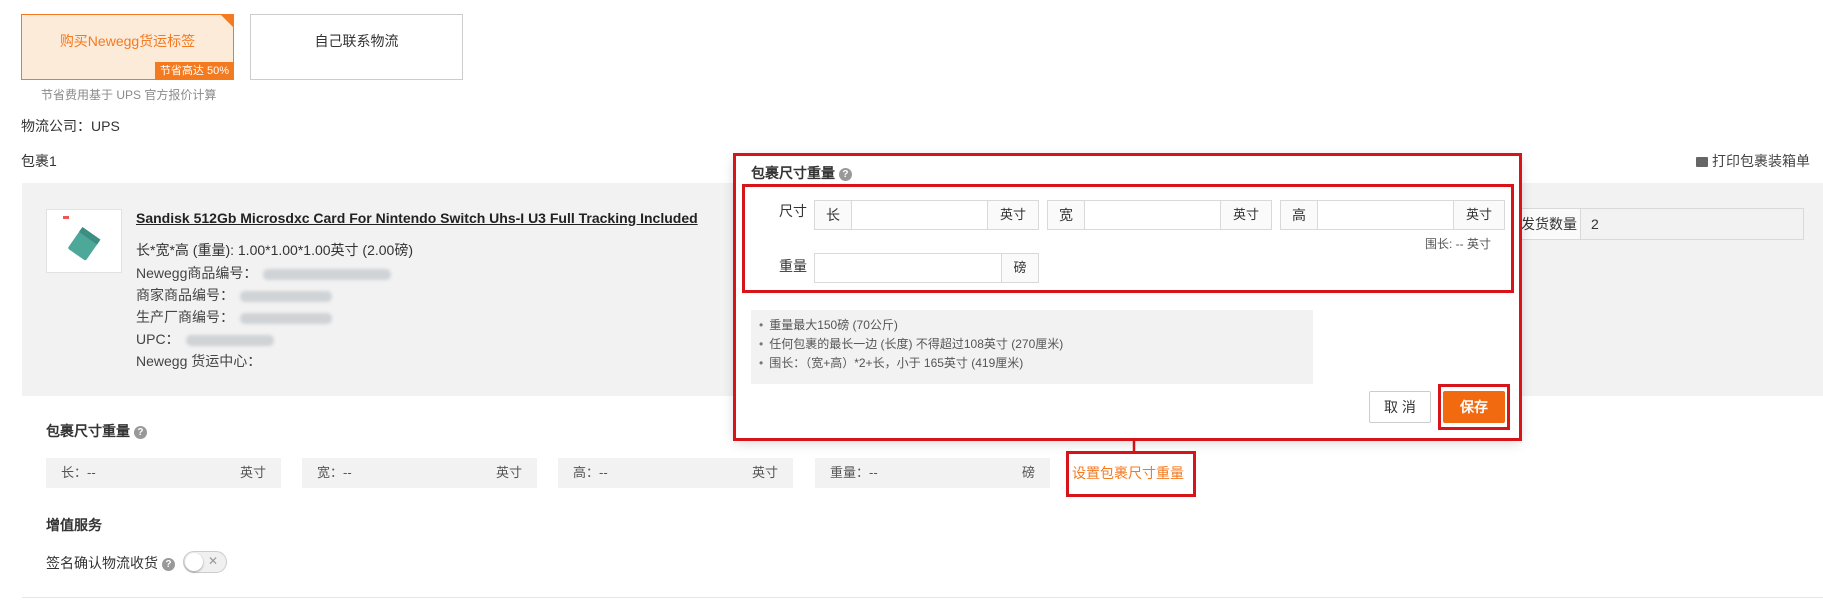 The height and width of the screenshot is (601, 1823). I want to click on manufacturer-number-label: 生产厂商编号：, so click(185, 317).